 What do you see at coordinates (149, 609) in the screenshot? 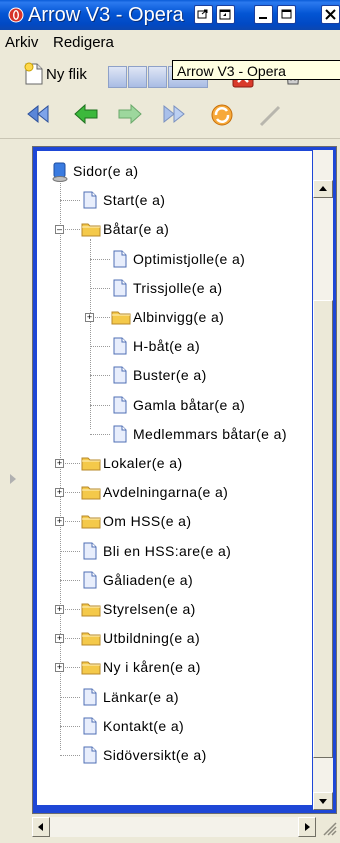
I see `tree-item-label: Styrelsen(e a)` at bounding box center [149, 609].